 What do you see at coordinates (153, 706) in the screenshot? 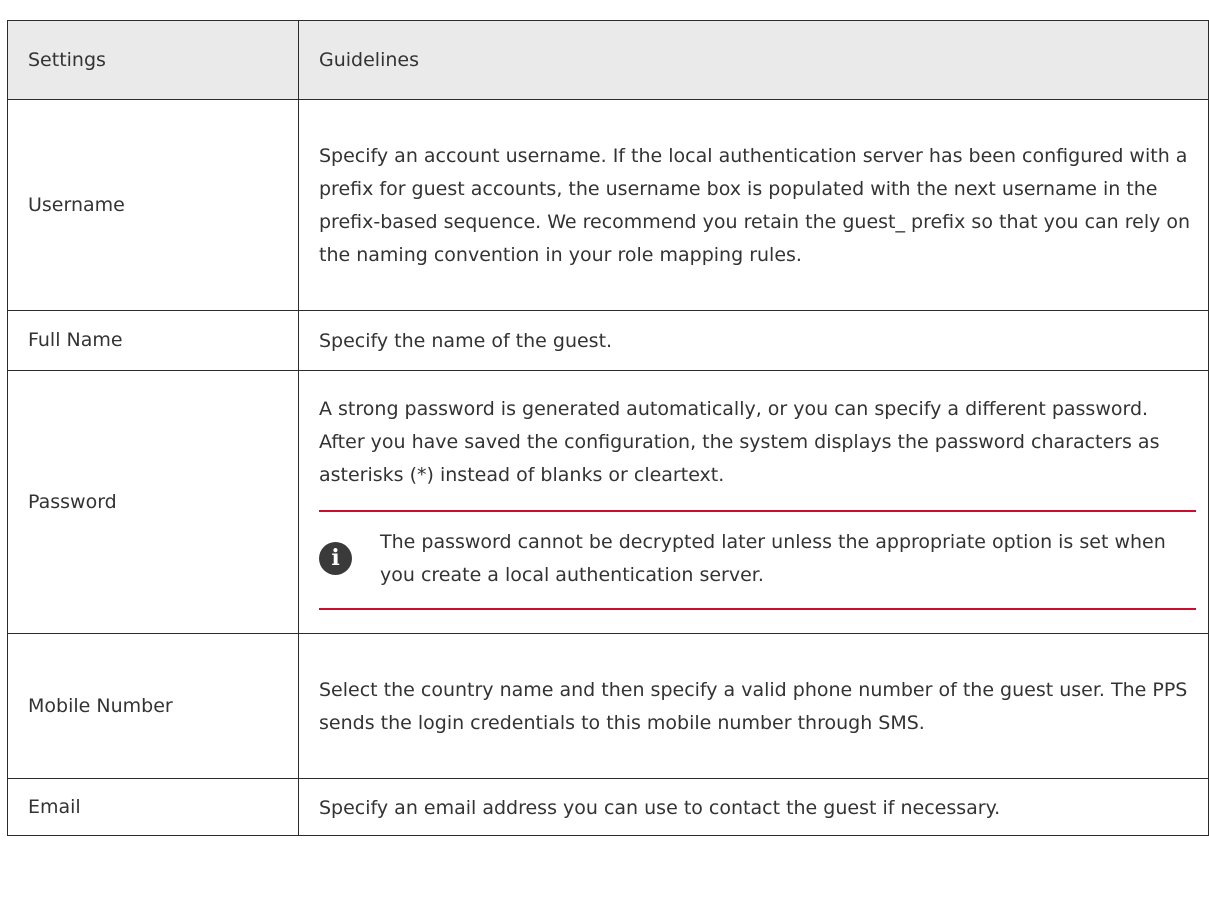
I see `setting-name-mobile-number: Mobile Number` at bounding box center [153, 706].